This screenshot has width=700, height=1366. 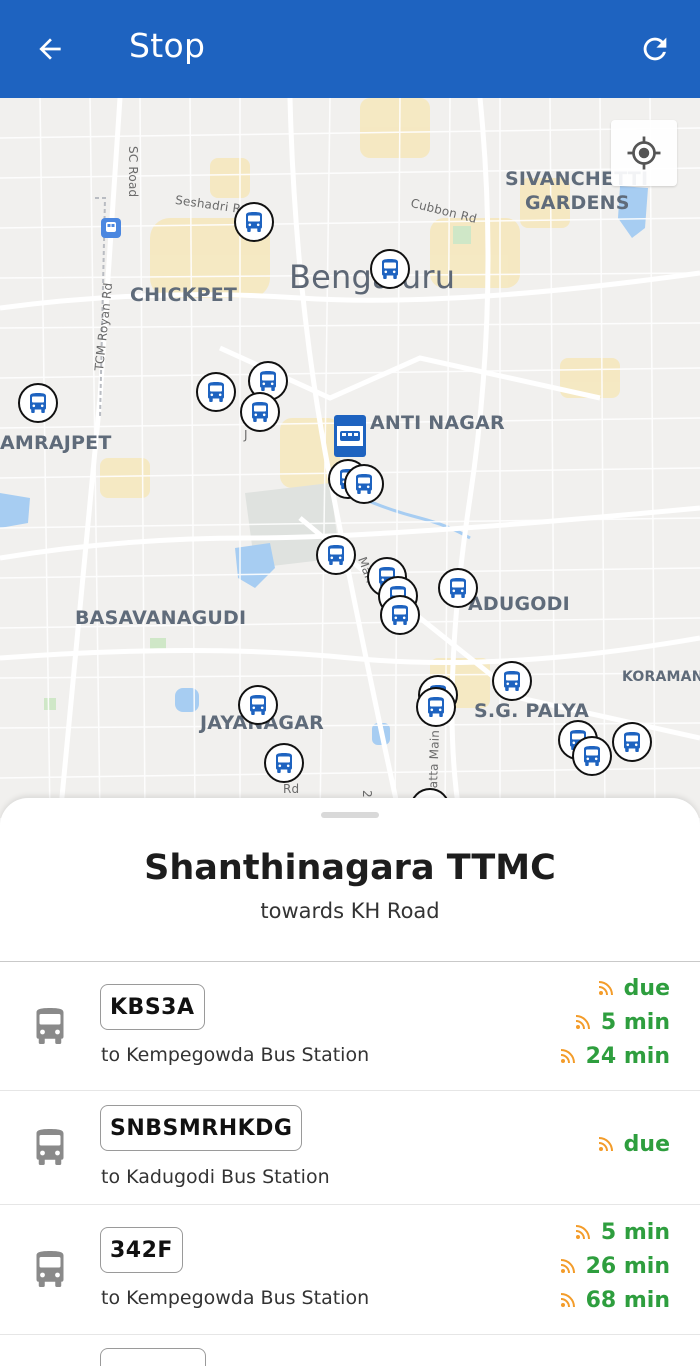 I want to click on map-road-hosur-main: atta Main, so click(x=434, y=759).